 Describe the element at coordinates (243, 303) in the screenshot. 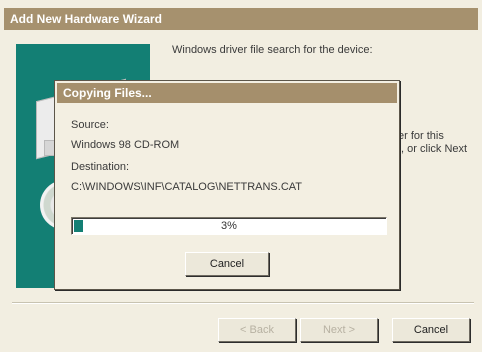

I see `wizard-separator` at that location.